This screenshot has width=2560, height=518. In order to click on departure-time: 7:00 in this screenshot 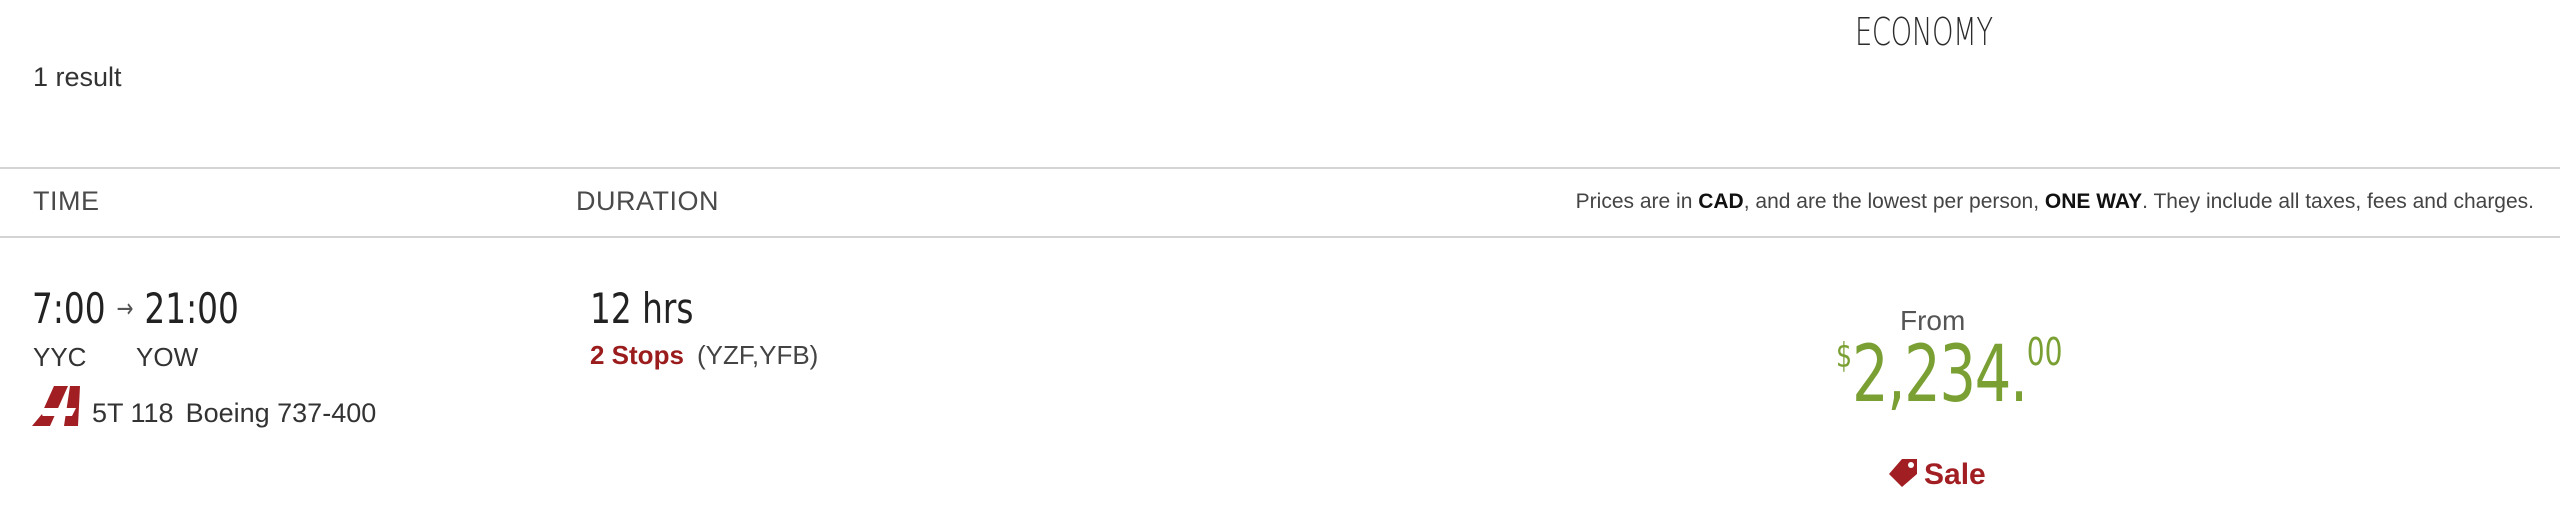, I will do `click(69, 308)`.